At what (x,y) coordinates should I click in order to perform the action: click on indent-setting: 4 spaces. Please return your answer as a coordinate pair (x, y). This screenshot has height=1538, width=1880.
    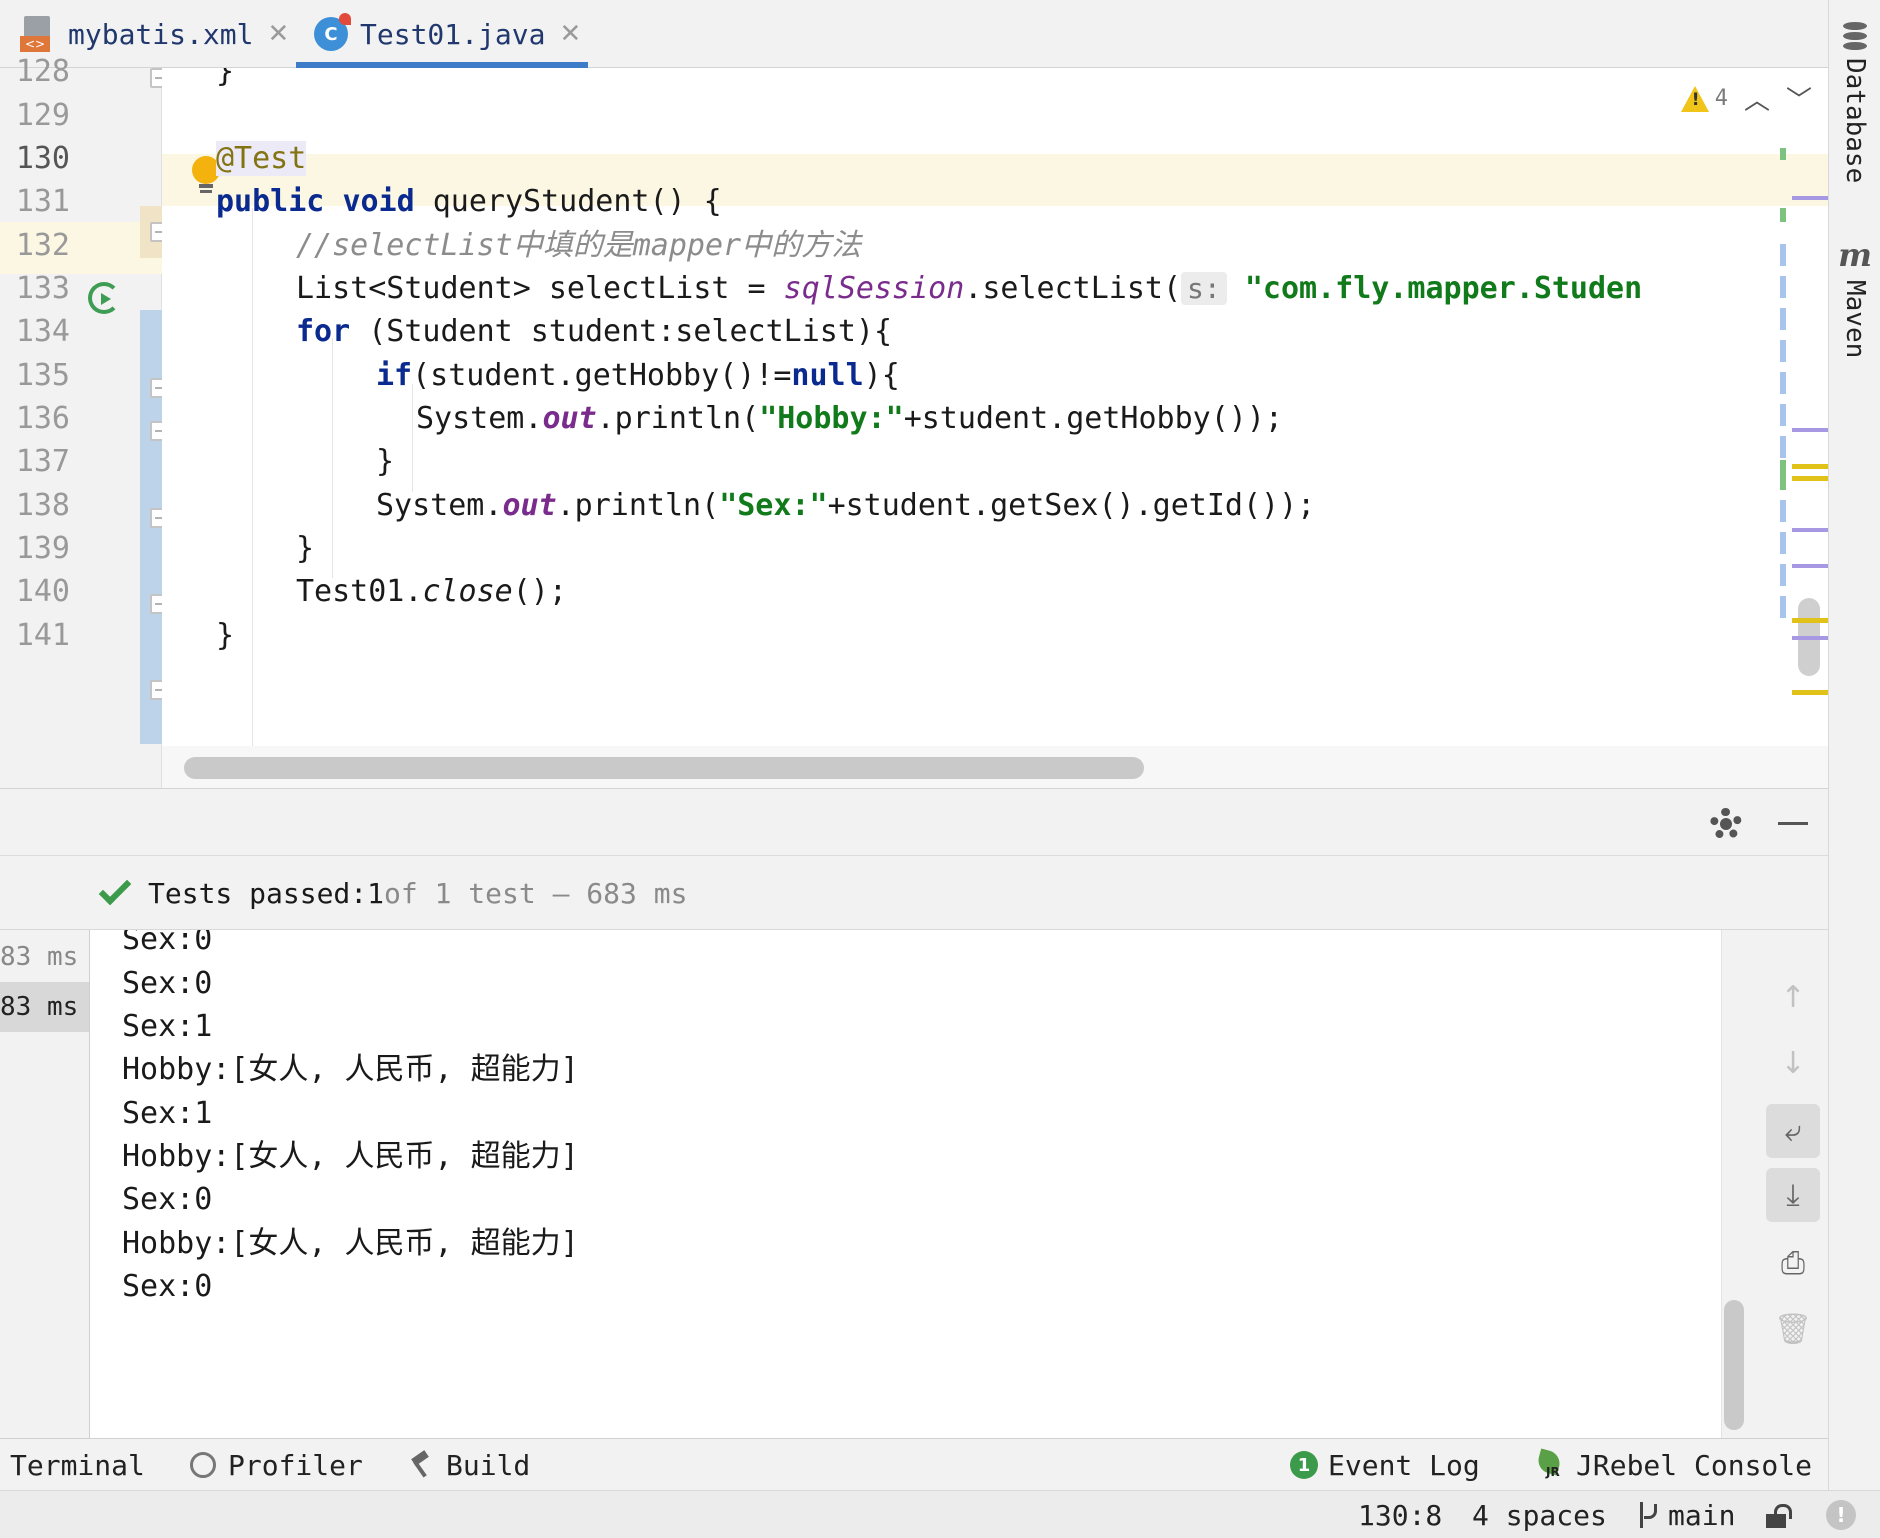
    Looking at the image, I should click on (1539, 1514).